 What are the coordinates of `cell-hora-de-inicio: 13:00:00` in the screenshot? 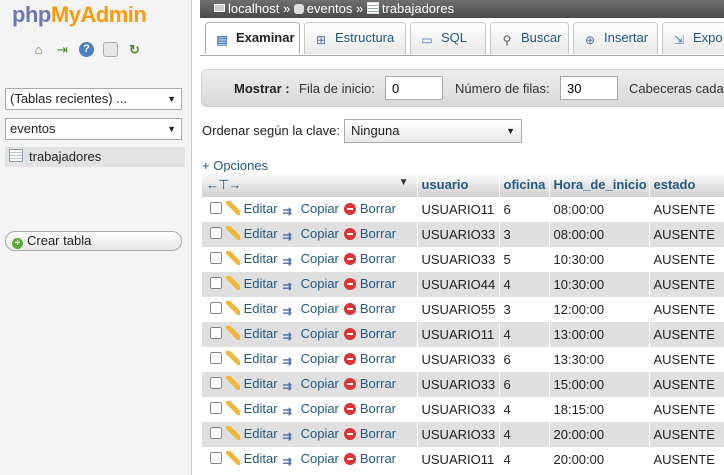 It's located at (599, 334).